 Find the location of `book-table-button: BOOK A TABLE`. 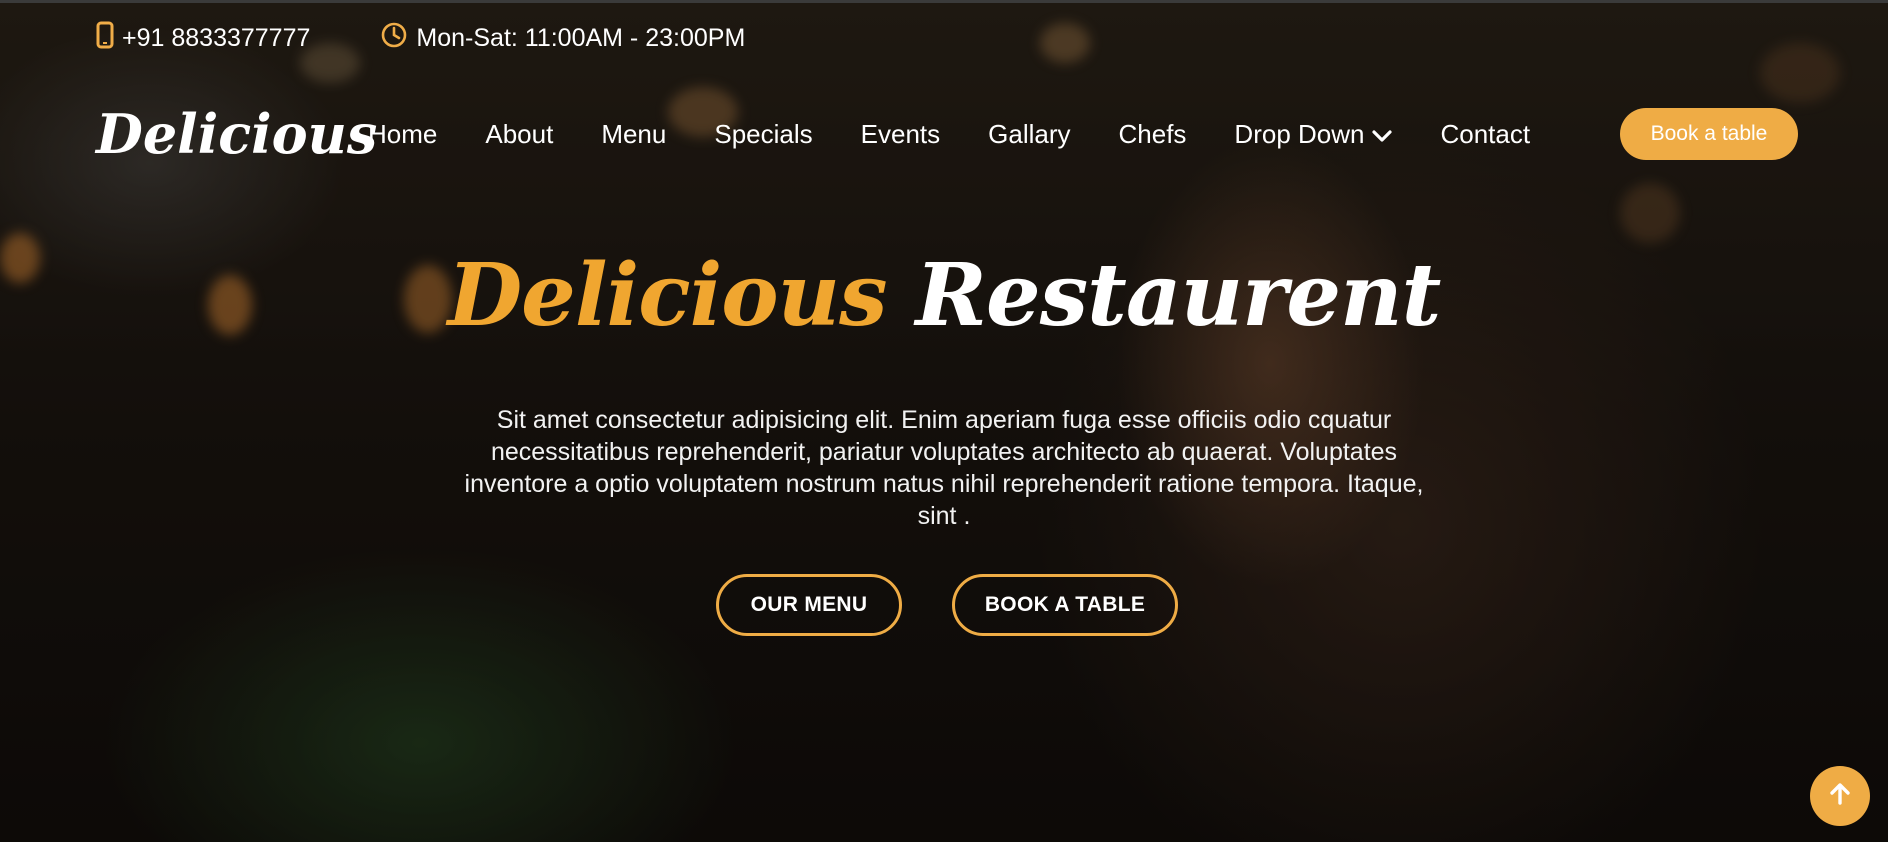

book-table-button: BOOK A TABLE is located at coordinates (1065, 605).